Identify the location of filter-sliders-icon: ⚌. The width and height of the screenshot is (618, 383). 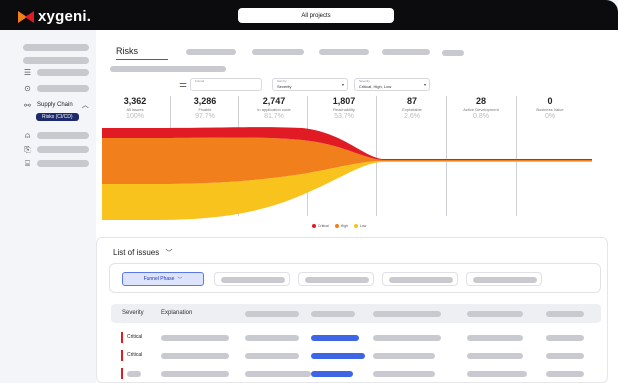
(183, 84).